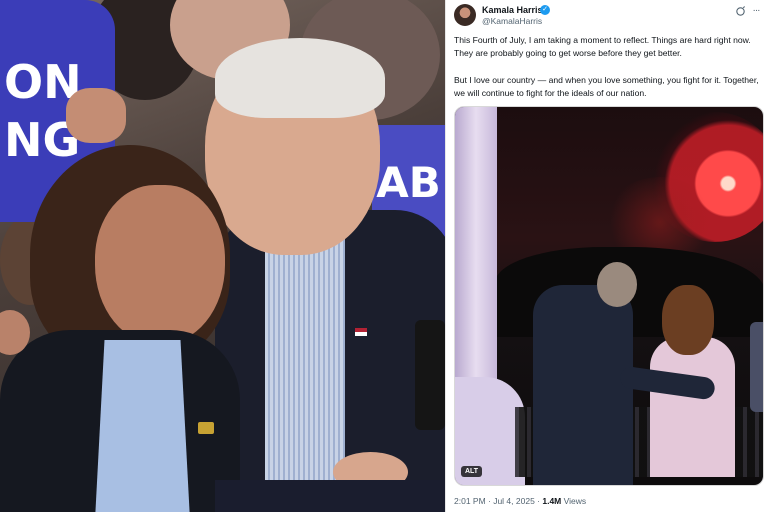  Describe the element at coordinates (408, 182) in the screenshot. I see `sign-text: AB` at that location.